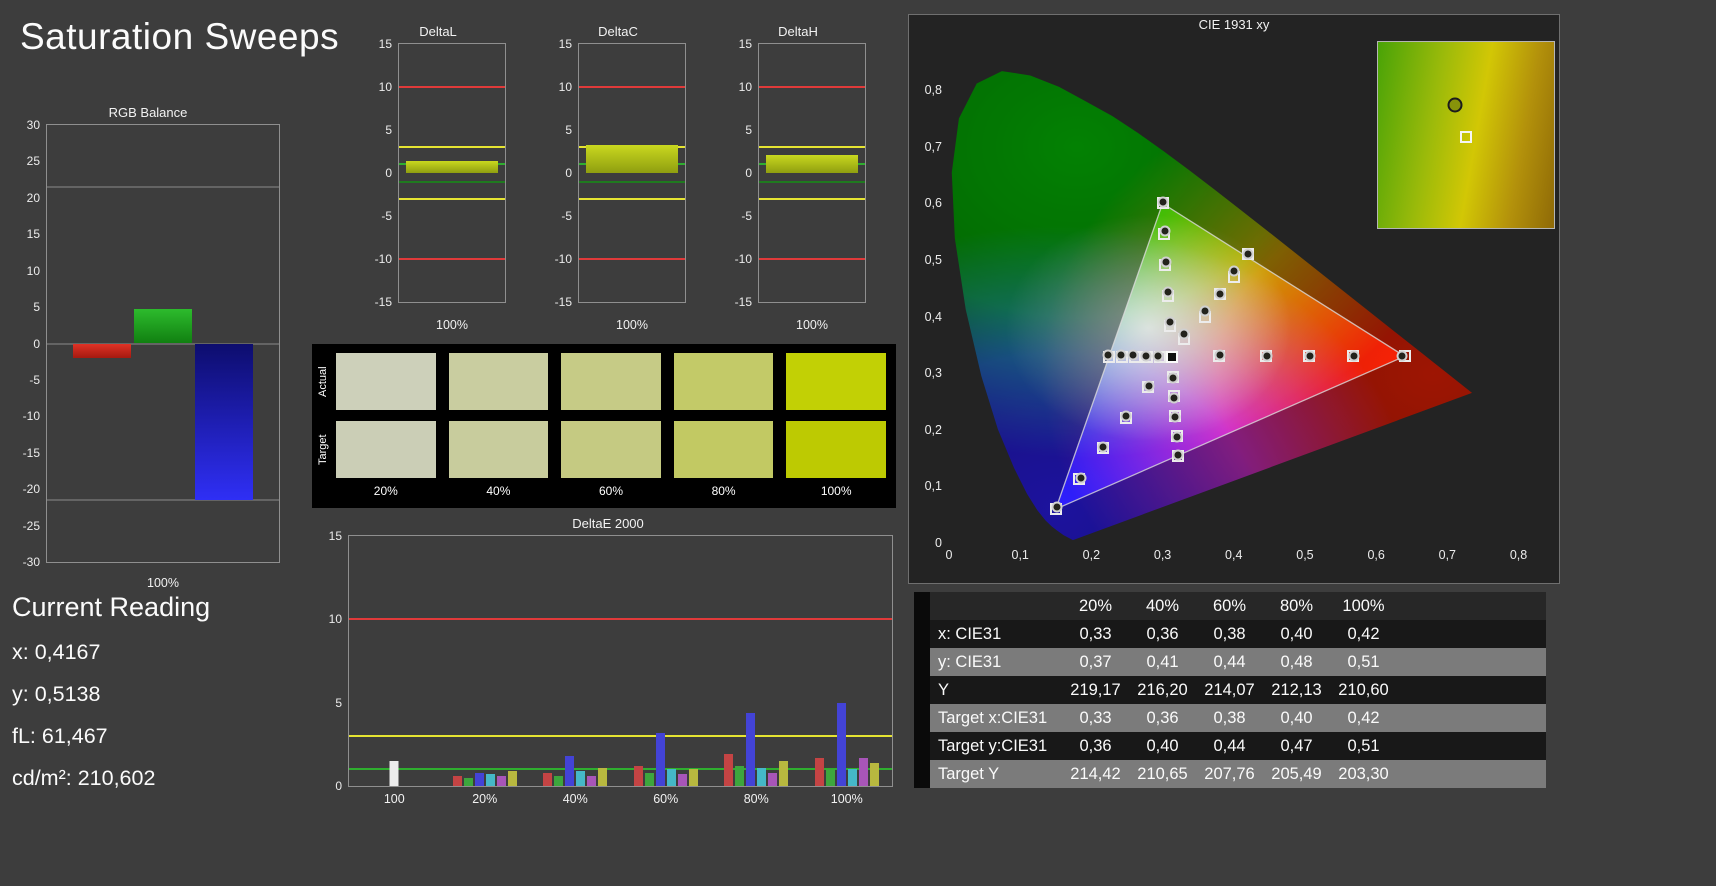  I want to click on table-cell: 214,42, so click(1095, 774).